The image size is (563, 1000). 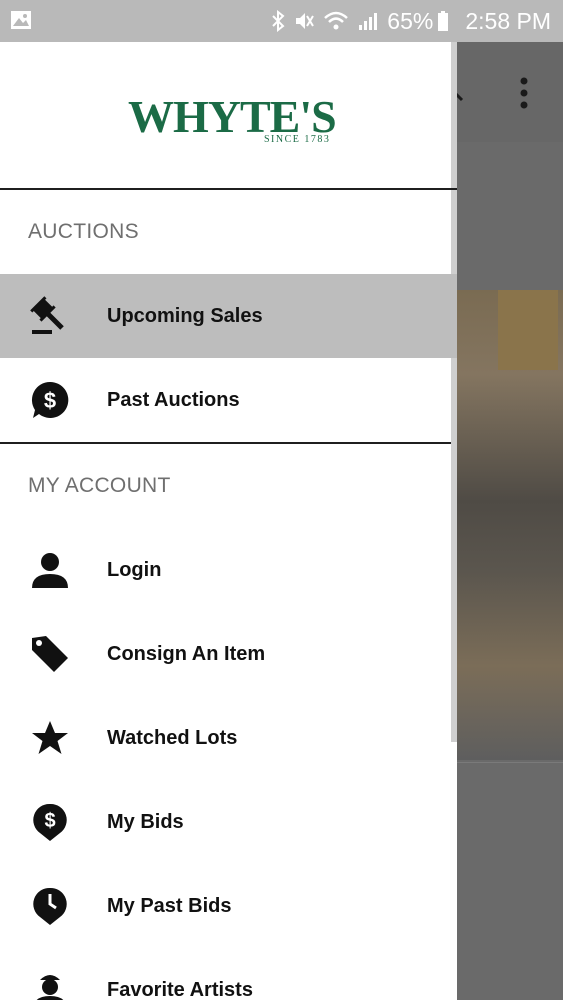 I want to click on nav-item-login: Login, so click(x=228, y=570).